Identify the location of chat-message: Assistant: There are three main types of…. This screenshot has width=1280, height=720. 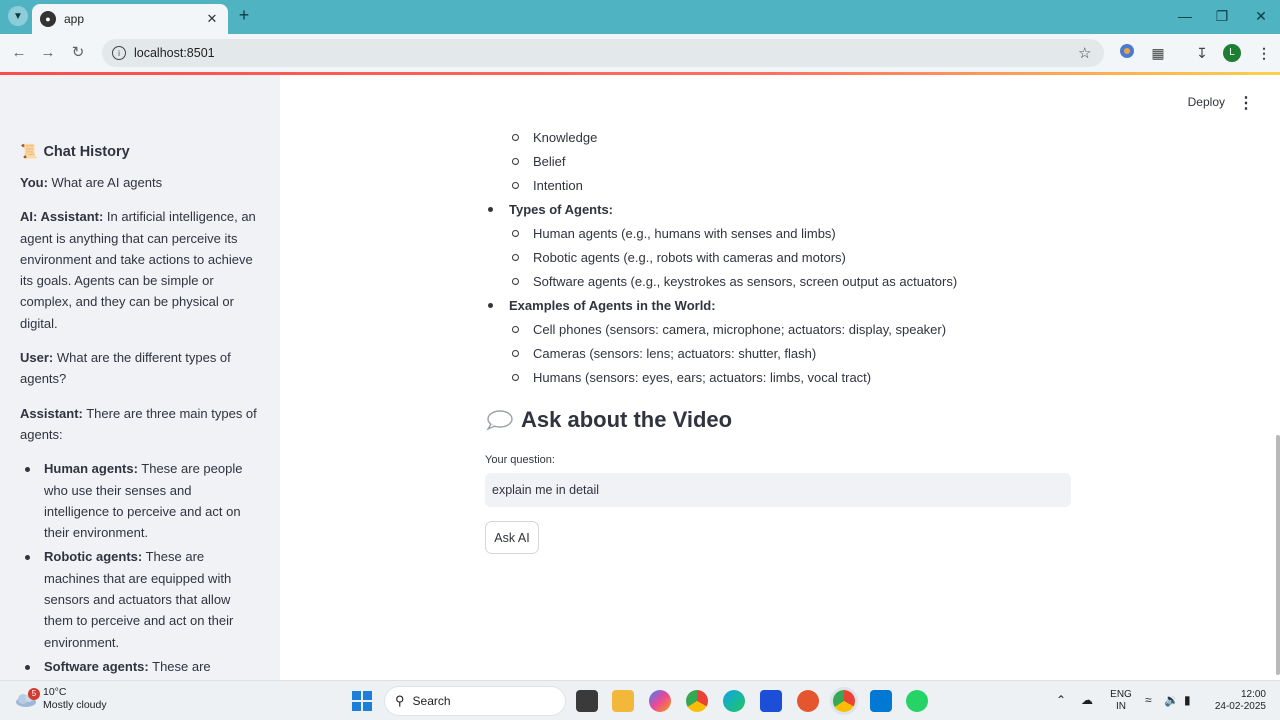
(140, 424).